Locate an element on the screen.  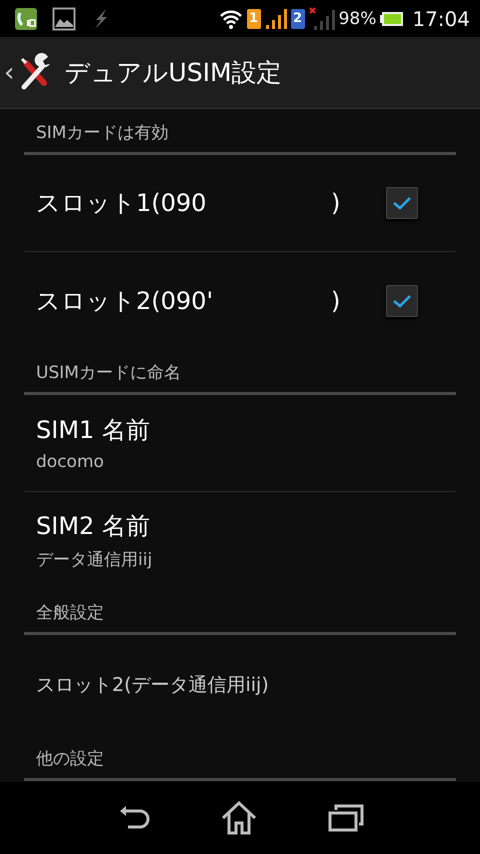
sim-badge: 2 is located at coordinates (297, 18).